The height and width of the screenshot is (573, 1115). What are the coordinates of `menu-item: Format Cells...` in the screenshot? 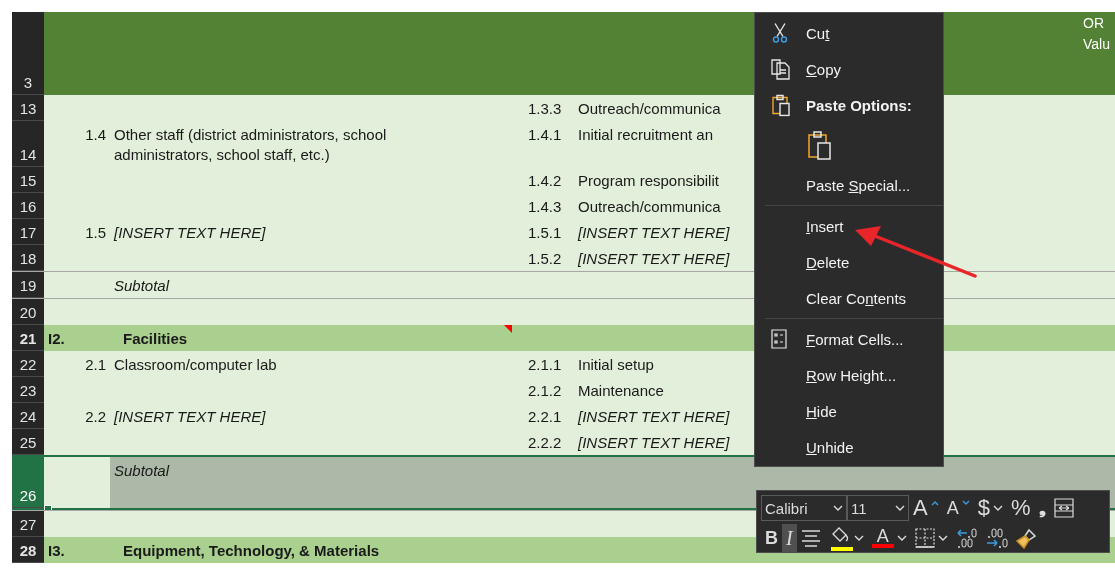 It's located at (849, 339).